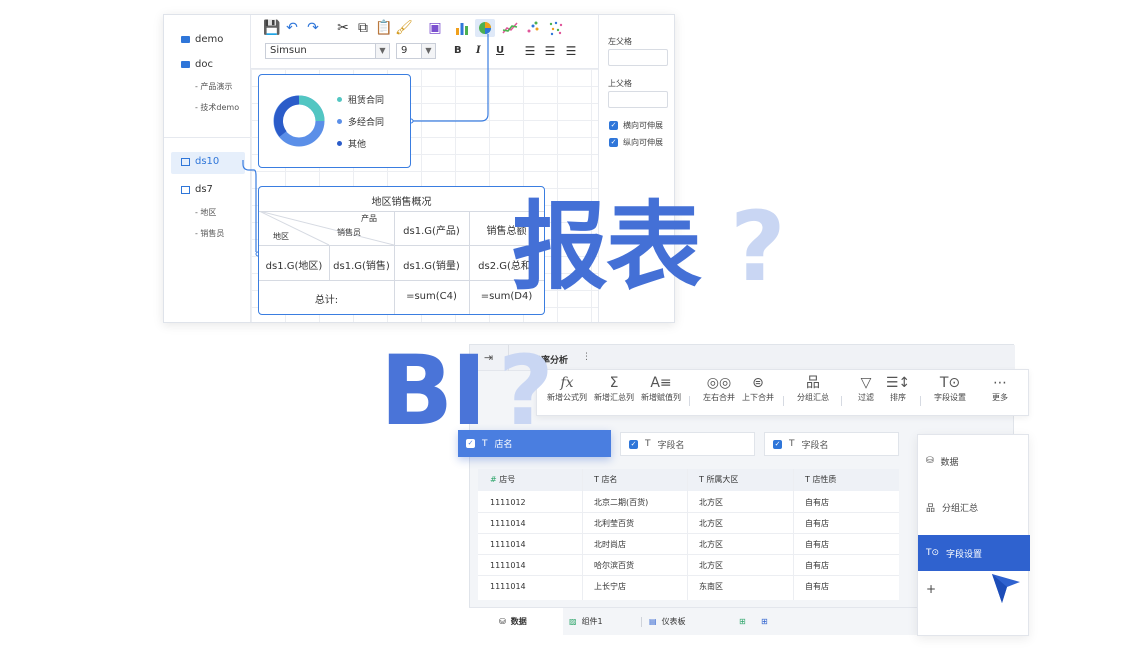 This screenshot has width=1145, height=655. What do you see at coordinates (711, 586) in the screenshot?
I see `table-cell: 东南区` at bounding box center [711, 586].